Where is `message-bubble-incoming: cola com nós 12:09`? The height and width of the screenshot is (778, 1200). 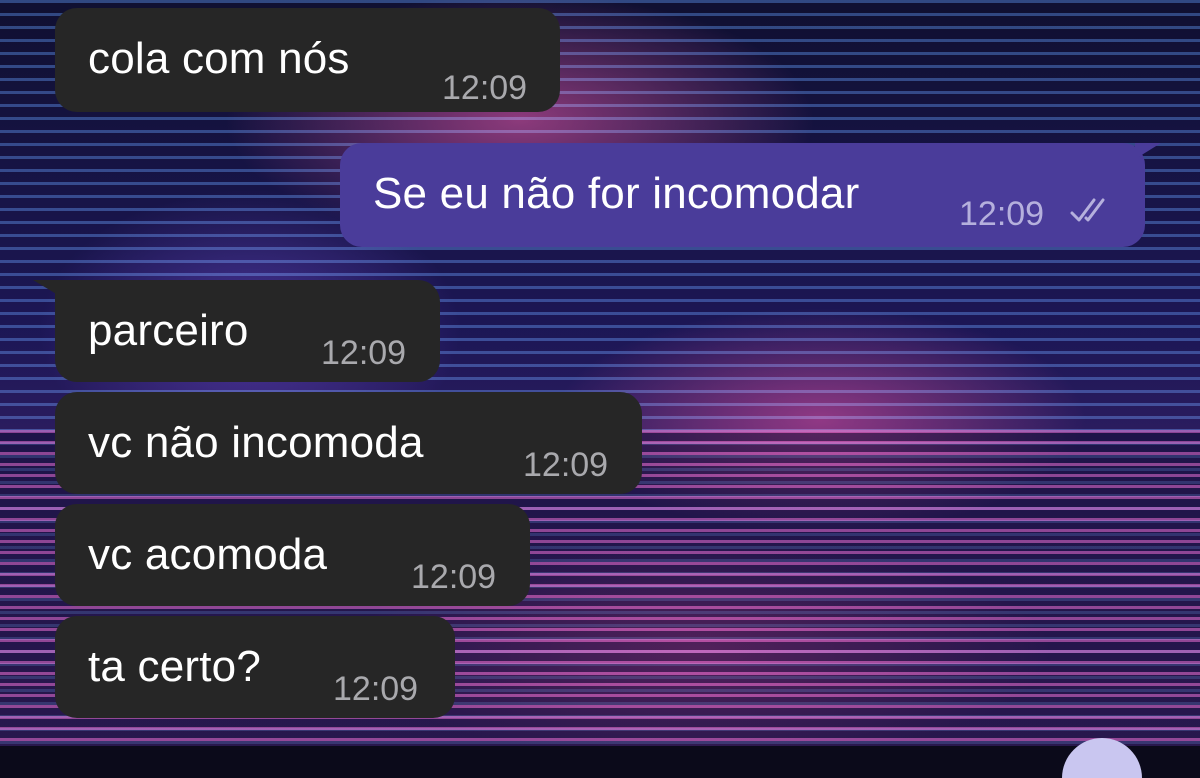 message-bubble-incoming: cola com nós 12:09 is located at coordinates (307, 60).